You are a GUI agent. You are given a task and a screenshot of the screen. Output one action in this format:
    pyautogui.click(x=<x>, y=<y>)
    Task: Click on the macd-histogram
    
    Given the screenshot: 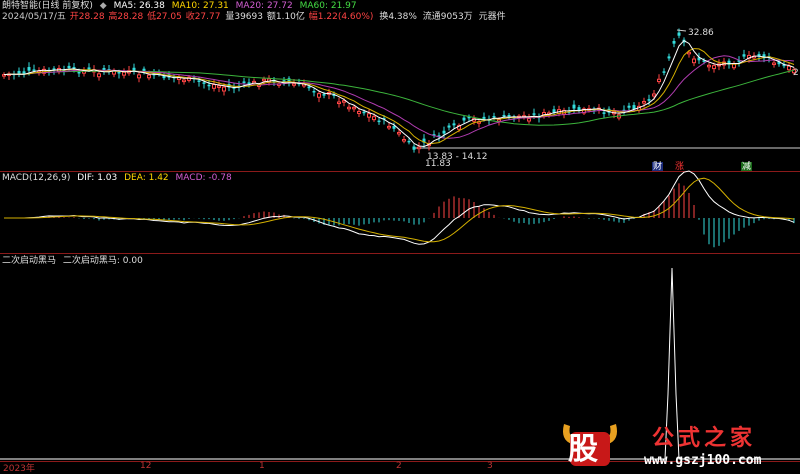 What is the action you would take?
    pyautogui.click(x=411, y=215)
    